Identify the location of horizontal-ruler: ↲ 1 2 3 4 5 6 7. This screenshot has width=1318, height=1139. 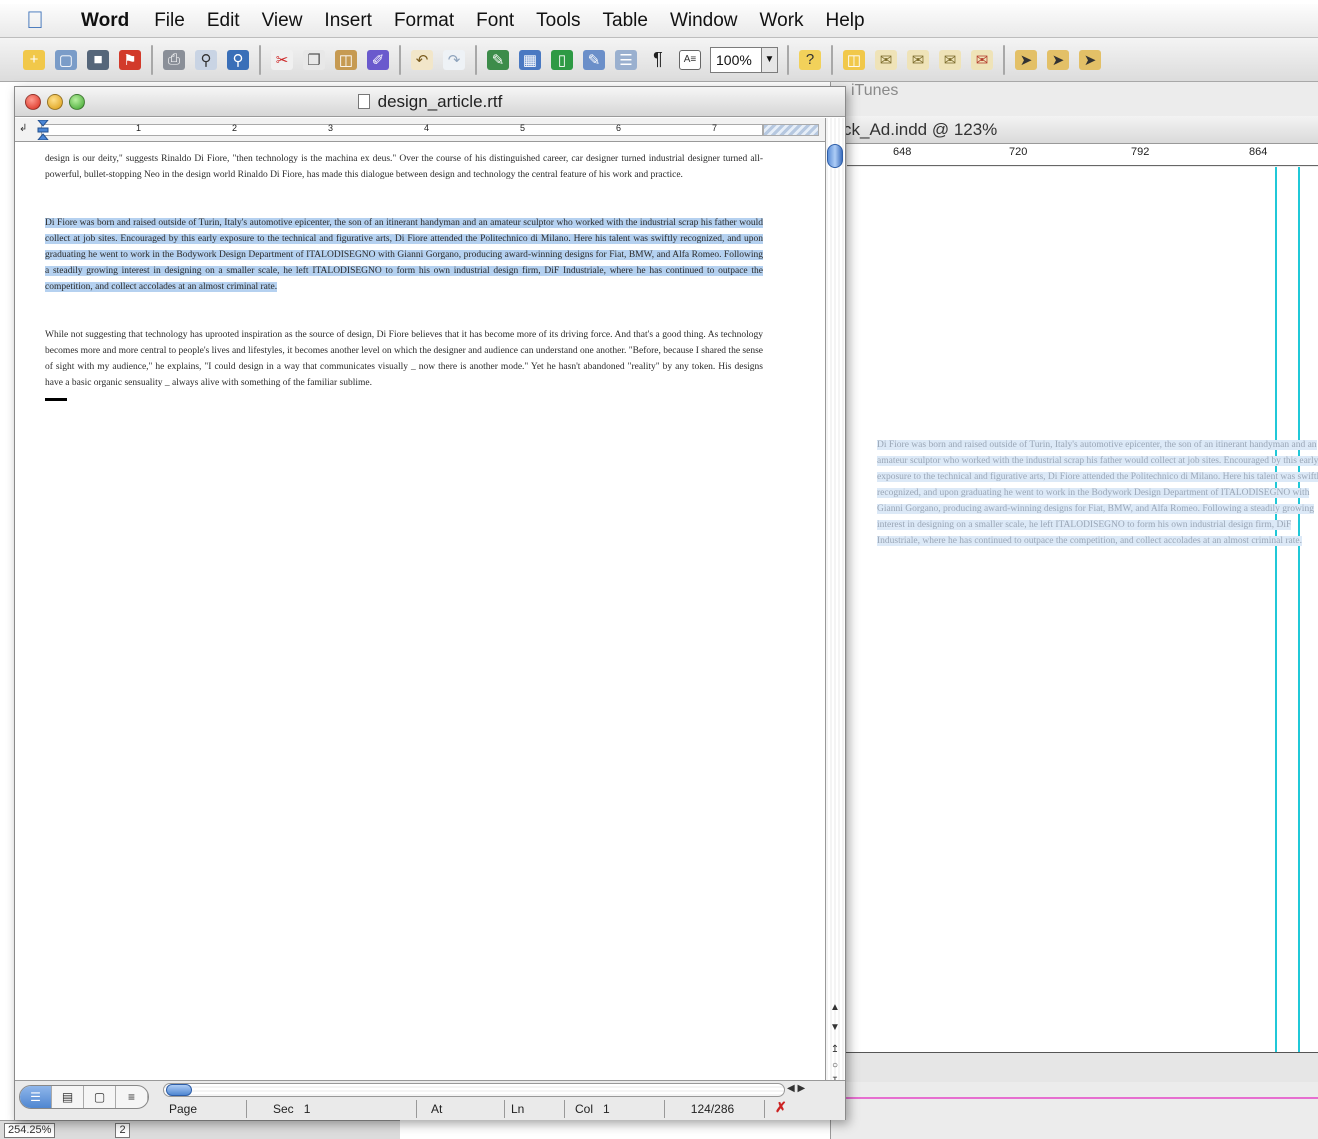
(420, 130).